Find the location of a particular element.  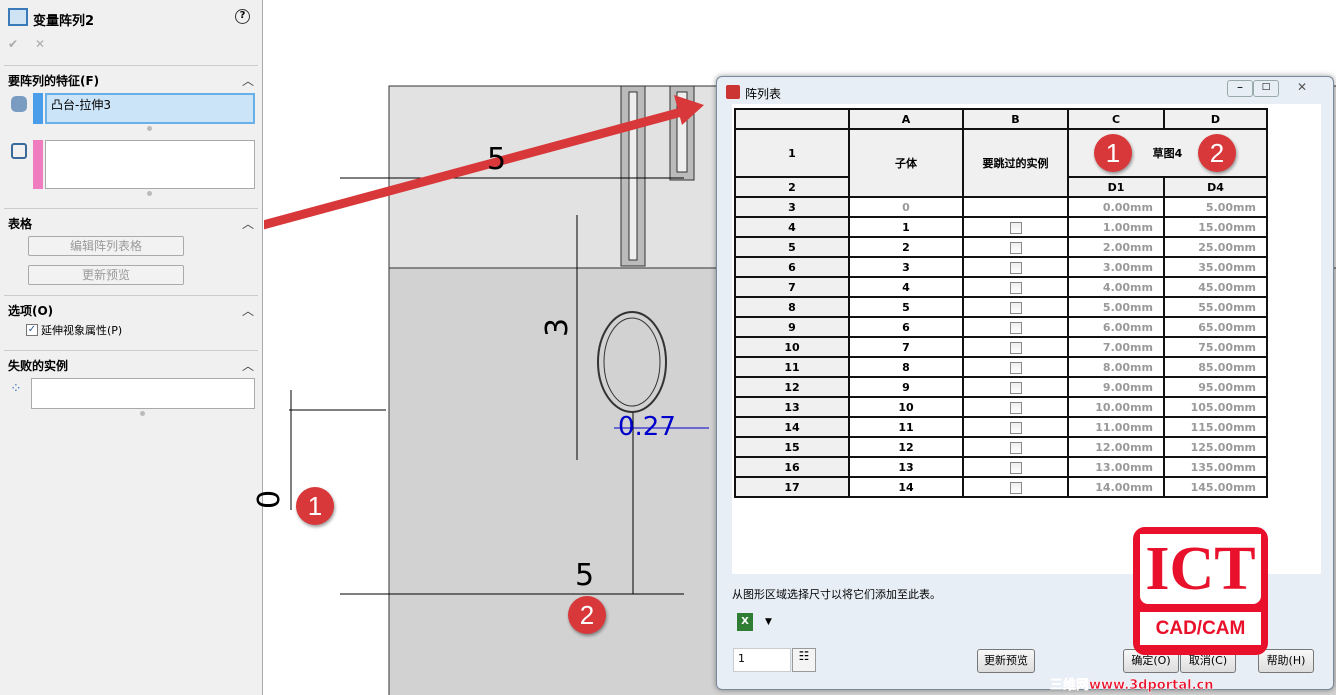

d1-cell: 0.00mm is located at coordinates (1116, 207).